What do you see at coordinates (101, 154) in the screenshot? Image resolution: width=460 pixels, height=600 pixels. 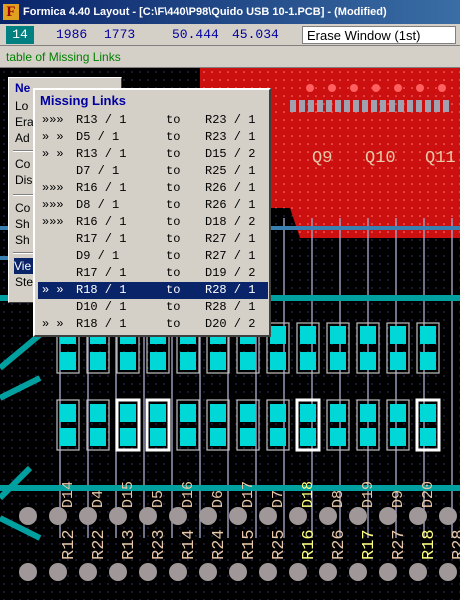 I see `link-from-pin: R13 / 1` at bounding box center [101, 154].